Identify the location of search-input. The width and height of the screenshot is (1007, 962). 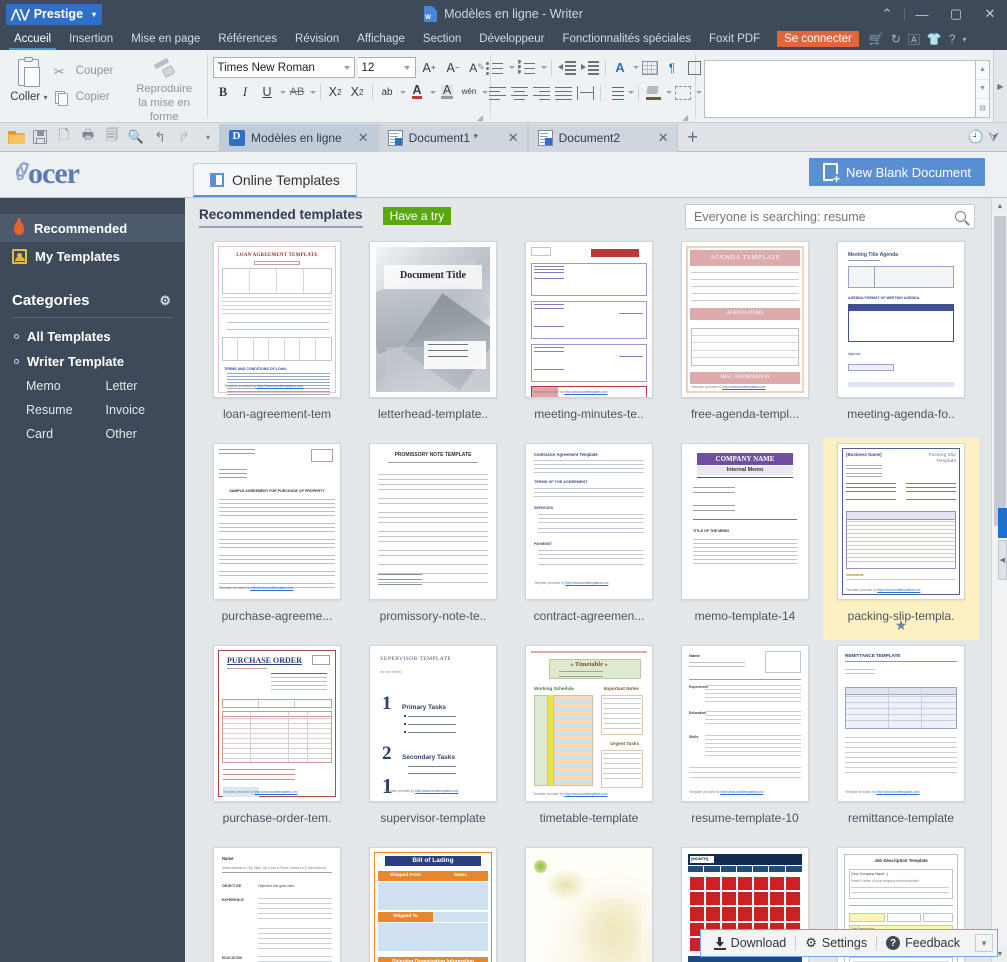
(816, 216).